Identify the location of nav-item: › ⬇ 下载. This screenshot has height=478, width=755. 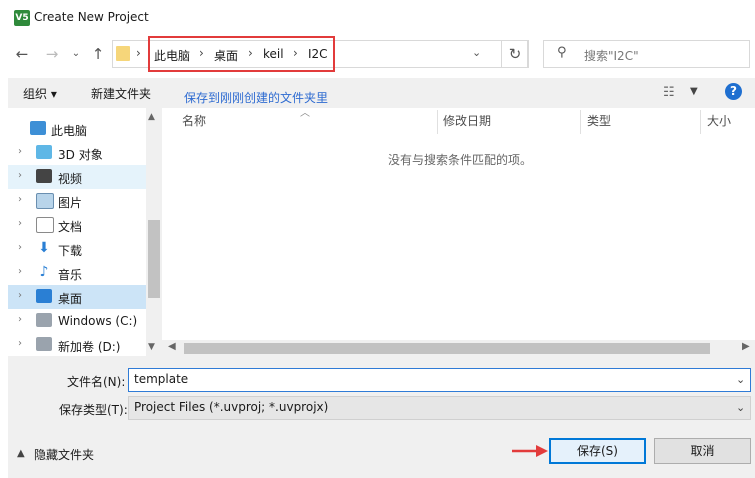
(77, 249).